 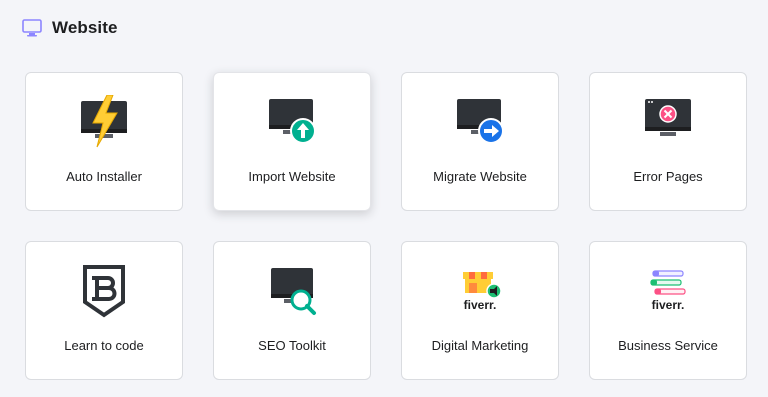 I want to click on migrate-website-card: Migrate Website, so click(x=480, y=141).